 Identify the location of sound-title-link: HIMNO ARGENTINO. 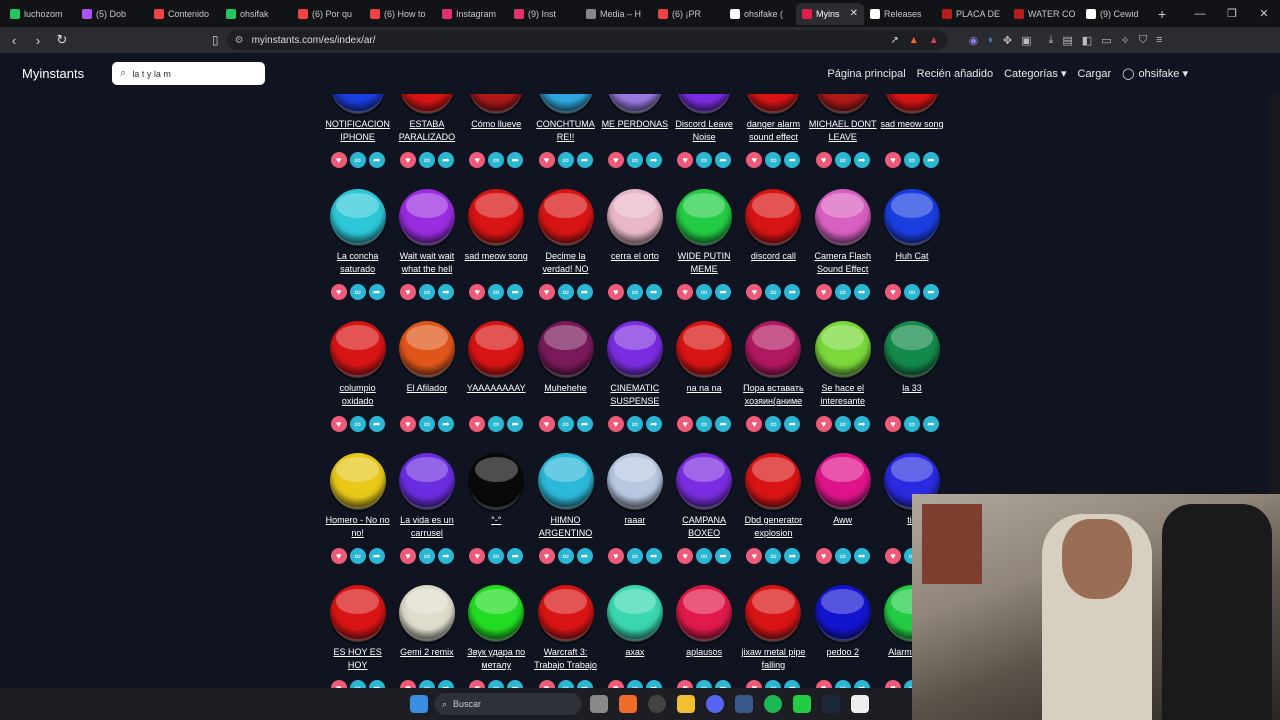
(566, 528).